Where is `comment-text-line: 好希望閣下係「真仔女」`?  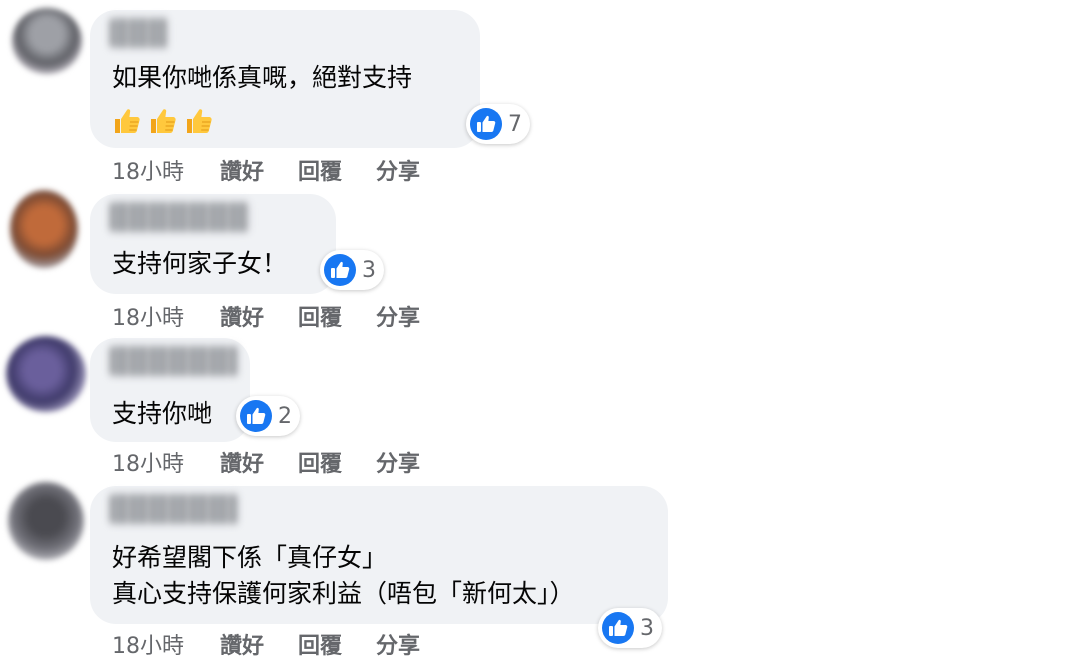 comment-text-line: 好希望閣下係「真仔女」 is located at coordinates (250, 557).